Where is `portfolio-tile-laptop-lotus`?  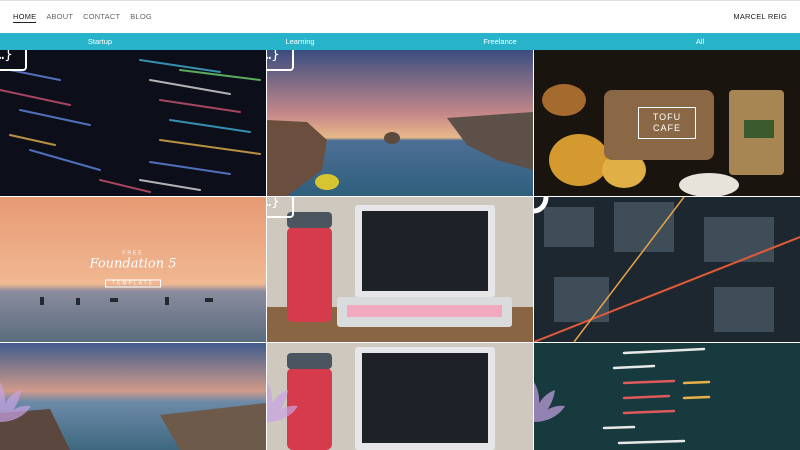 portfolio-tile-laptop-lotus is located at coordinates (400, 396).